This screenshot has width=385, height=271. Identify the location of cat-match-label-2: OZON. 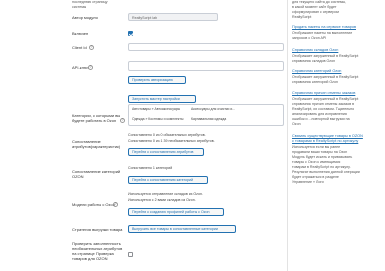
(78, 176).